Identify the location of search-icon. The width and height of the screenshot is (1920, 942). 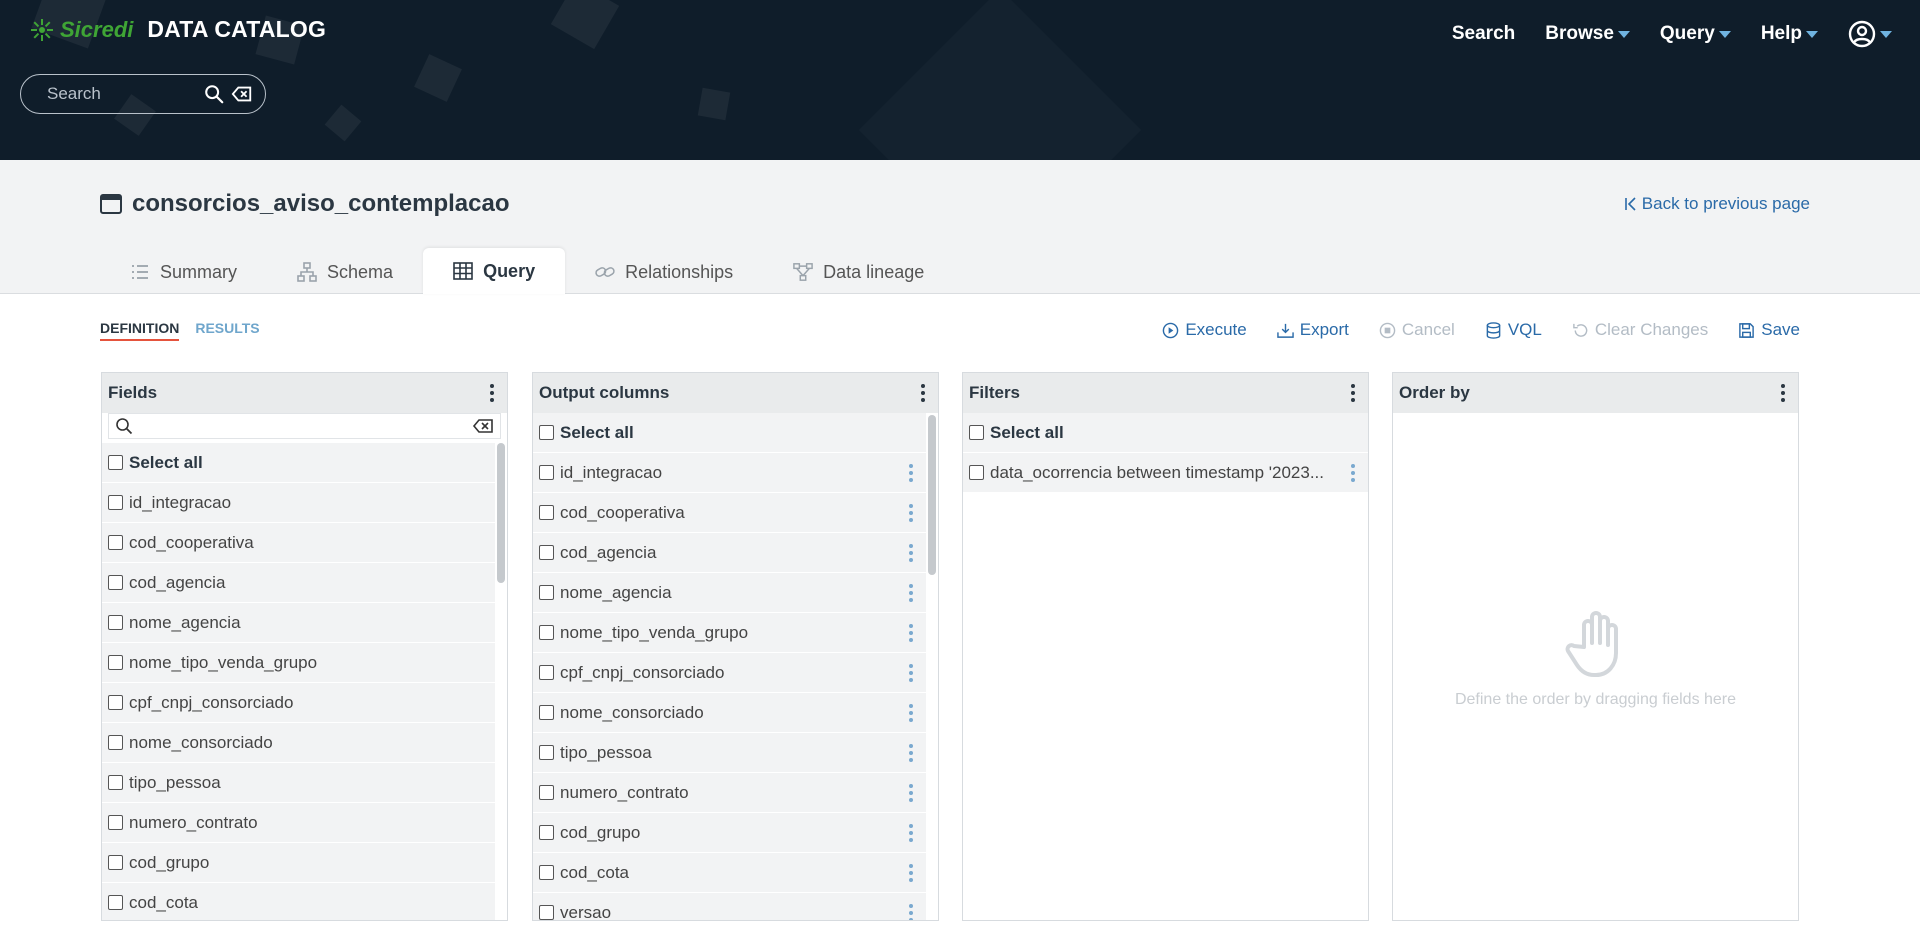
(214, 94).